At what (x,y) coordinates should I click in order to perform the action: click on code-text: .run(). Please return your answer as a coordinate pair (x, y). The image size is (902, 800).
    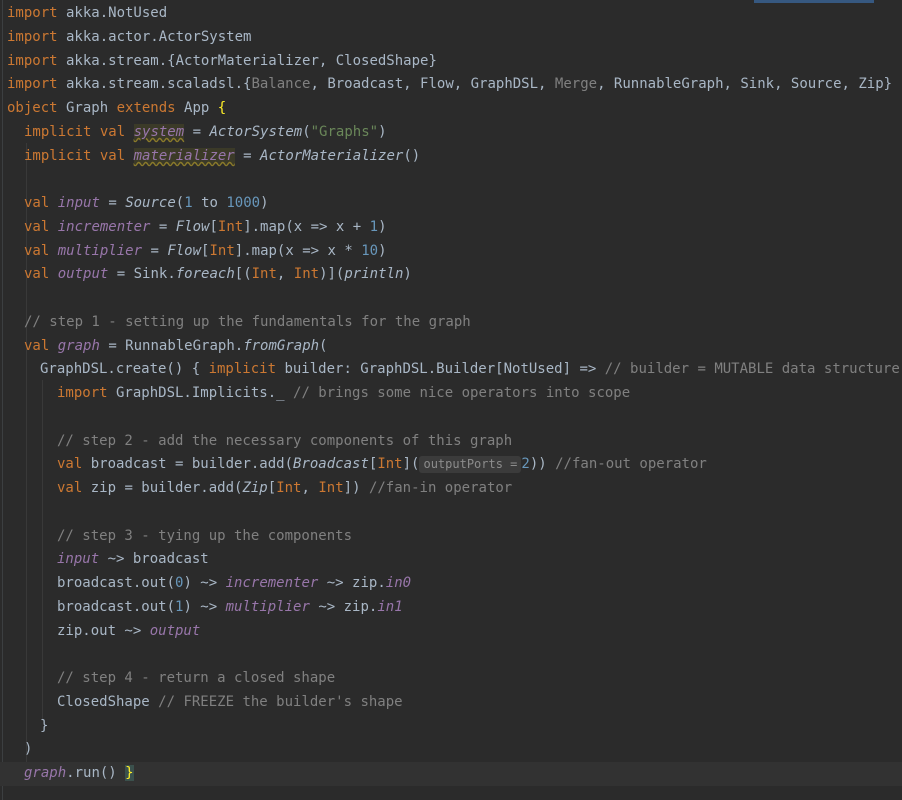
    Looking at the image, I should click on (96, 773).